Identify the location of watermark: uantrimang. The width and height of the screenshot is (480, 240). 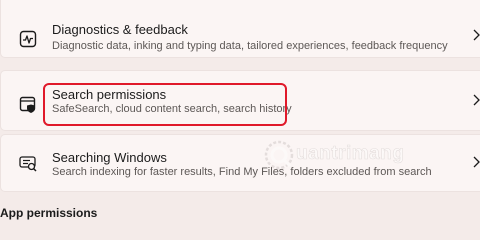
(333, 158).